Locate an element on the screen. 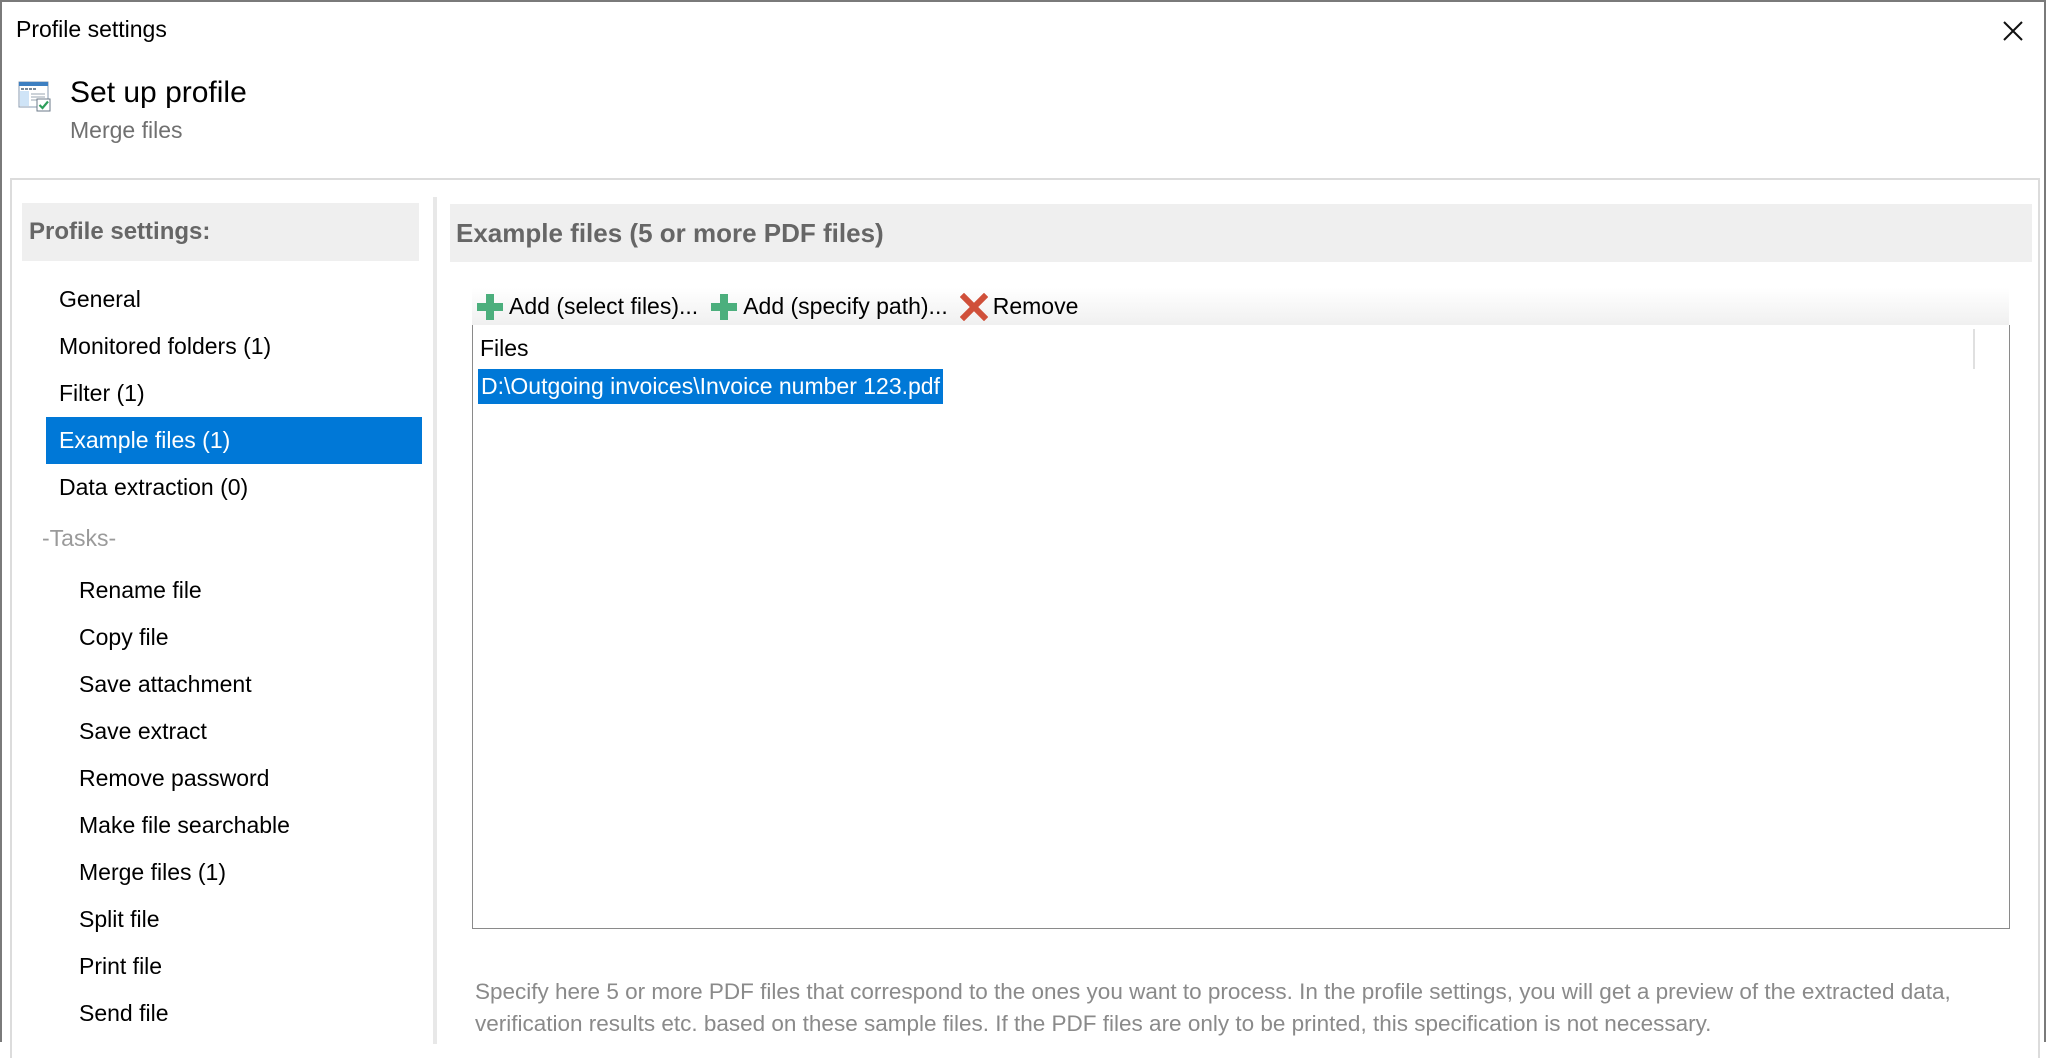 This screenshot has width=2048, height=1058. panel-splitter is located at coordinates (435, 620).